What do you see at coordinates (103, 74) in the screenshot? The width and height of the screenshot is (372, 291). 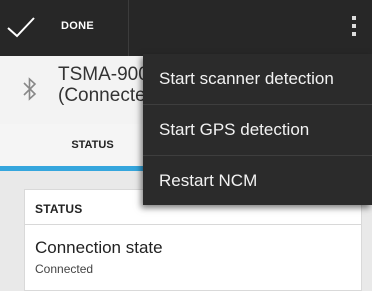 I see `device-name-line1: TSMA-900` at bounding box center [103, 74].